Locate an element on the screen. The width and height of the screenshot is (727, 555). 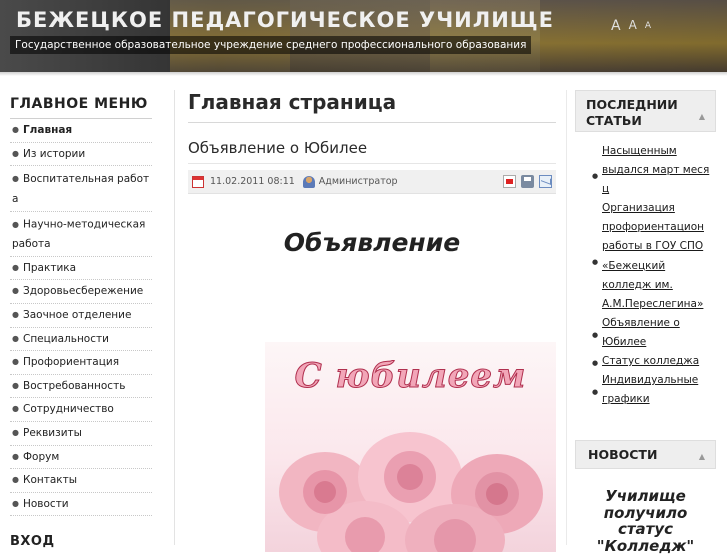
page-title: Главная страница is located at coordinates (372, 106).